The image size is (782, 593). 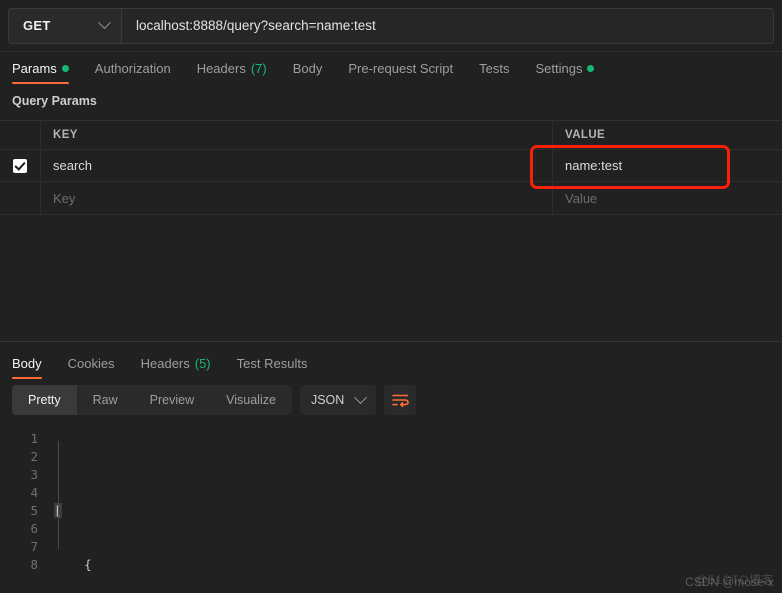 I want to click on tab-headers-label: Headers, so click(x=221, y=68).